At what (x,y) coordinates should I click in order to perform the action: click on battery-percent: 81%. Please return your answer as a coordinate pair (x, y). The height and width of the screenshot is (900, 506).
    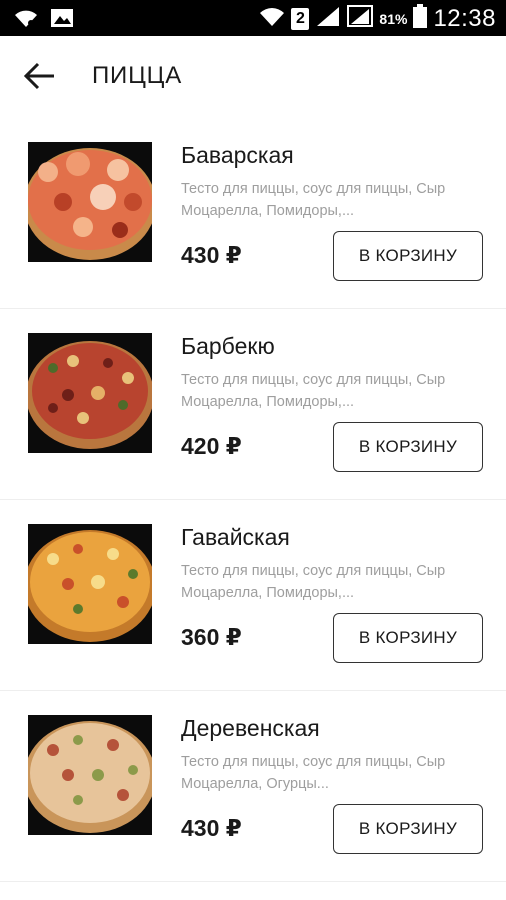
    Looking at the image, I should click on (393, 18).